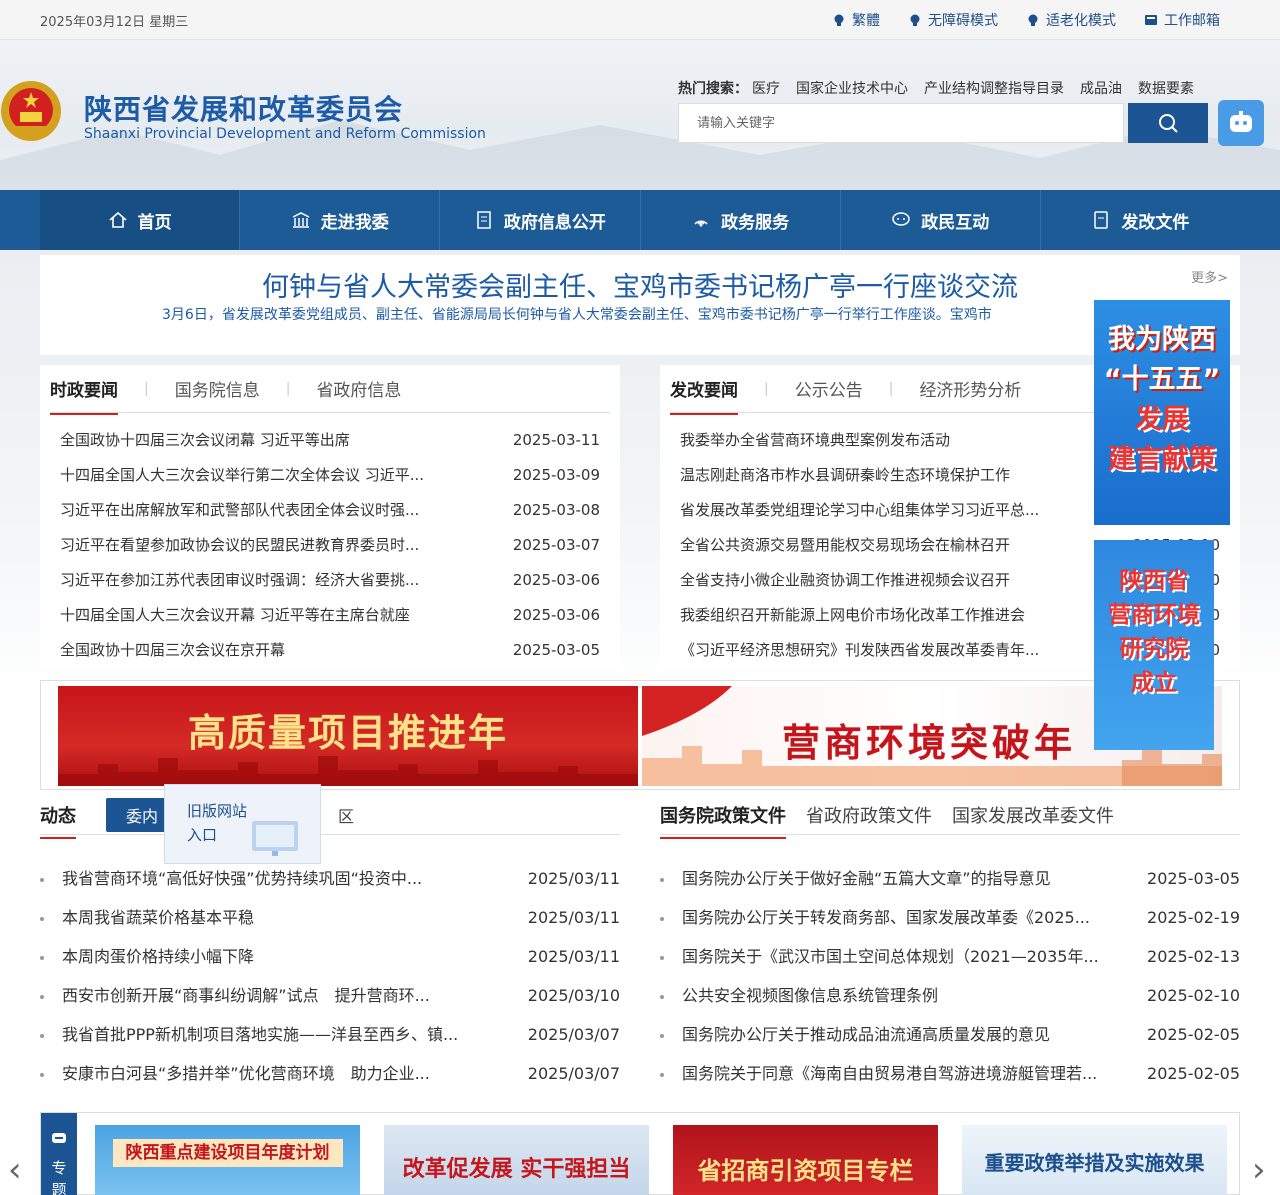 This screenshot has height=1195, width=1280. I want to click on policy-title: 国务院办公厅关于做好金融“五篇大文章”的指导意见, so click(866, 878).